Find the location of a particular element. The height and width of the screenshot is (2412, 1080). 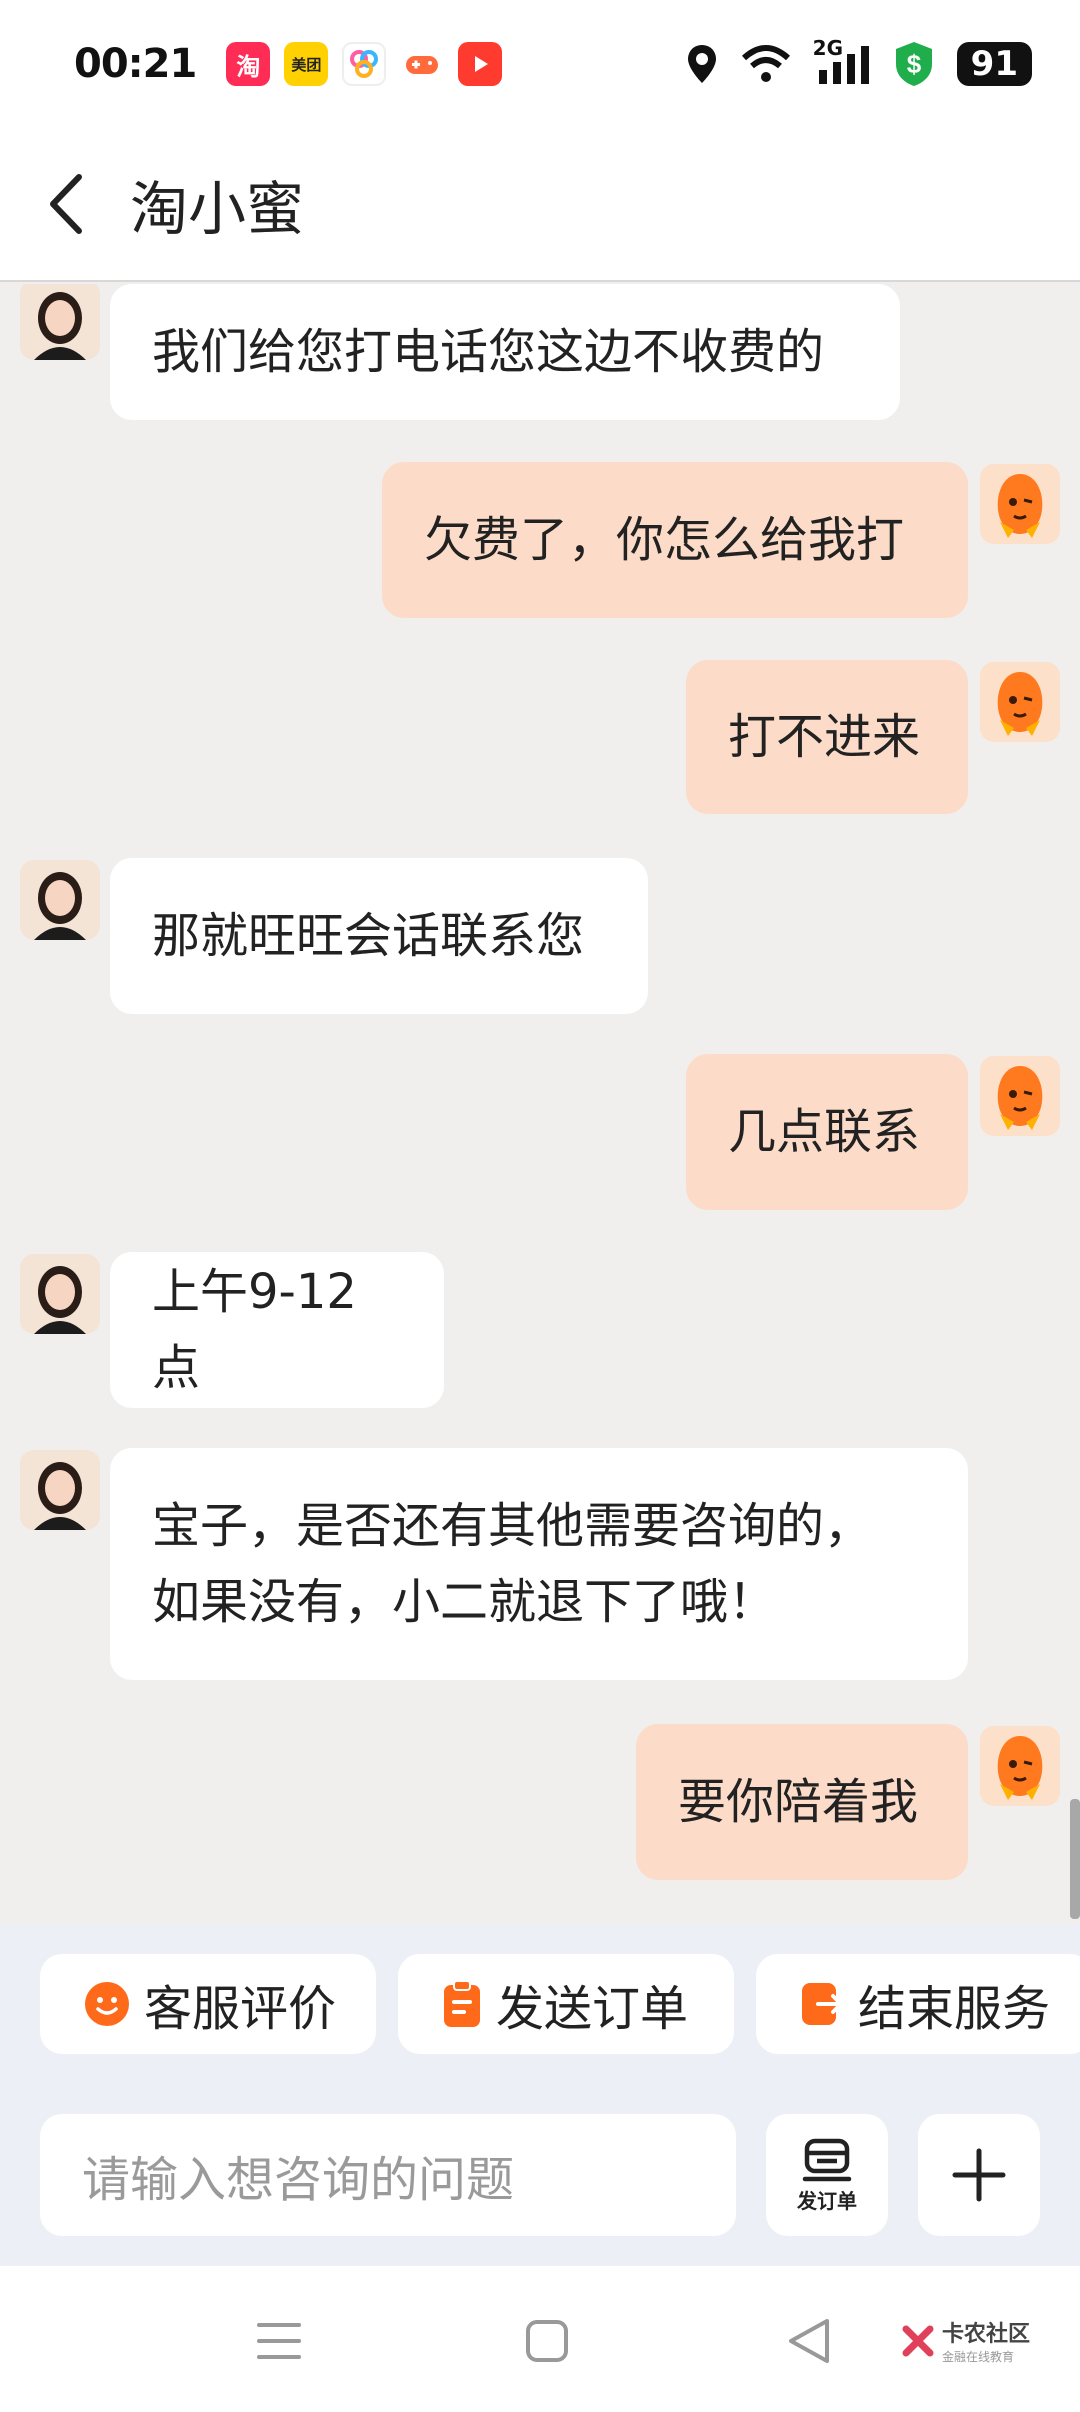

menu-icon is located at coordinates (279, 2341).